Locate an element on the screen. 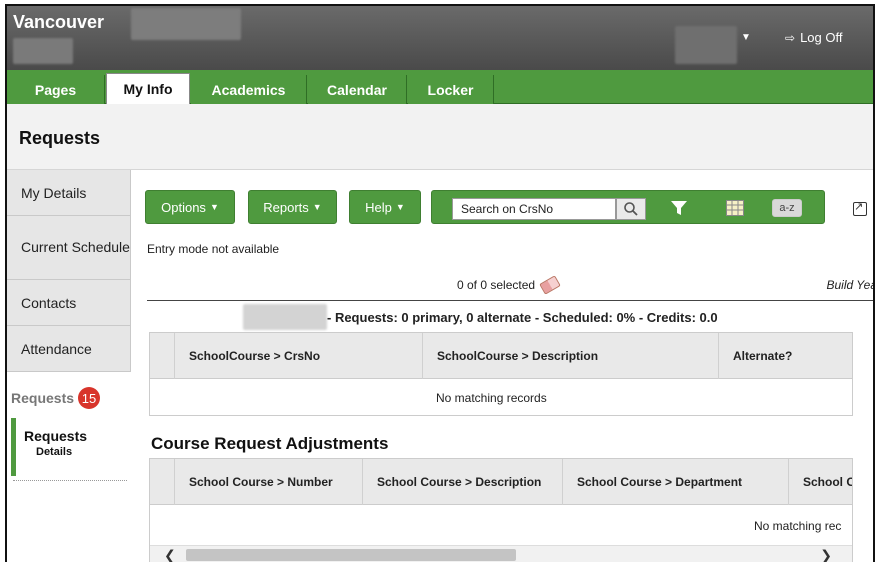  sidebar-subitem-title: Requests is located at coordinates (56, 436).